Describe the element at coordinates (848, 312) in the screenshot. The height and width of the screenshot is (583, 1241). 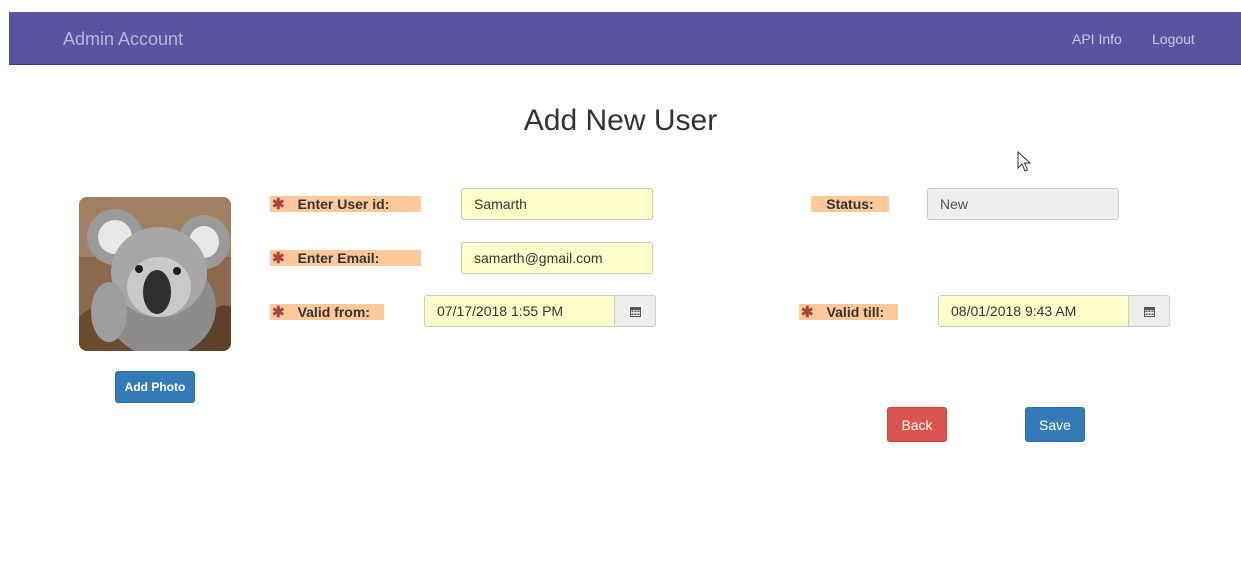
I see `valid-till-label: ✱ Valid till:` at that location.